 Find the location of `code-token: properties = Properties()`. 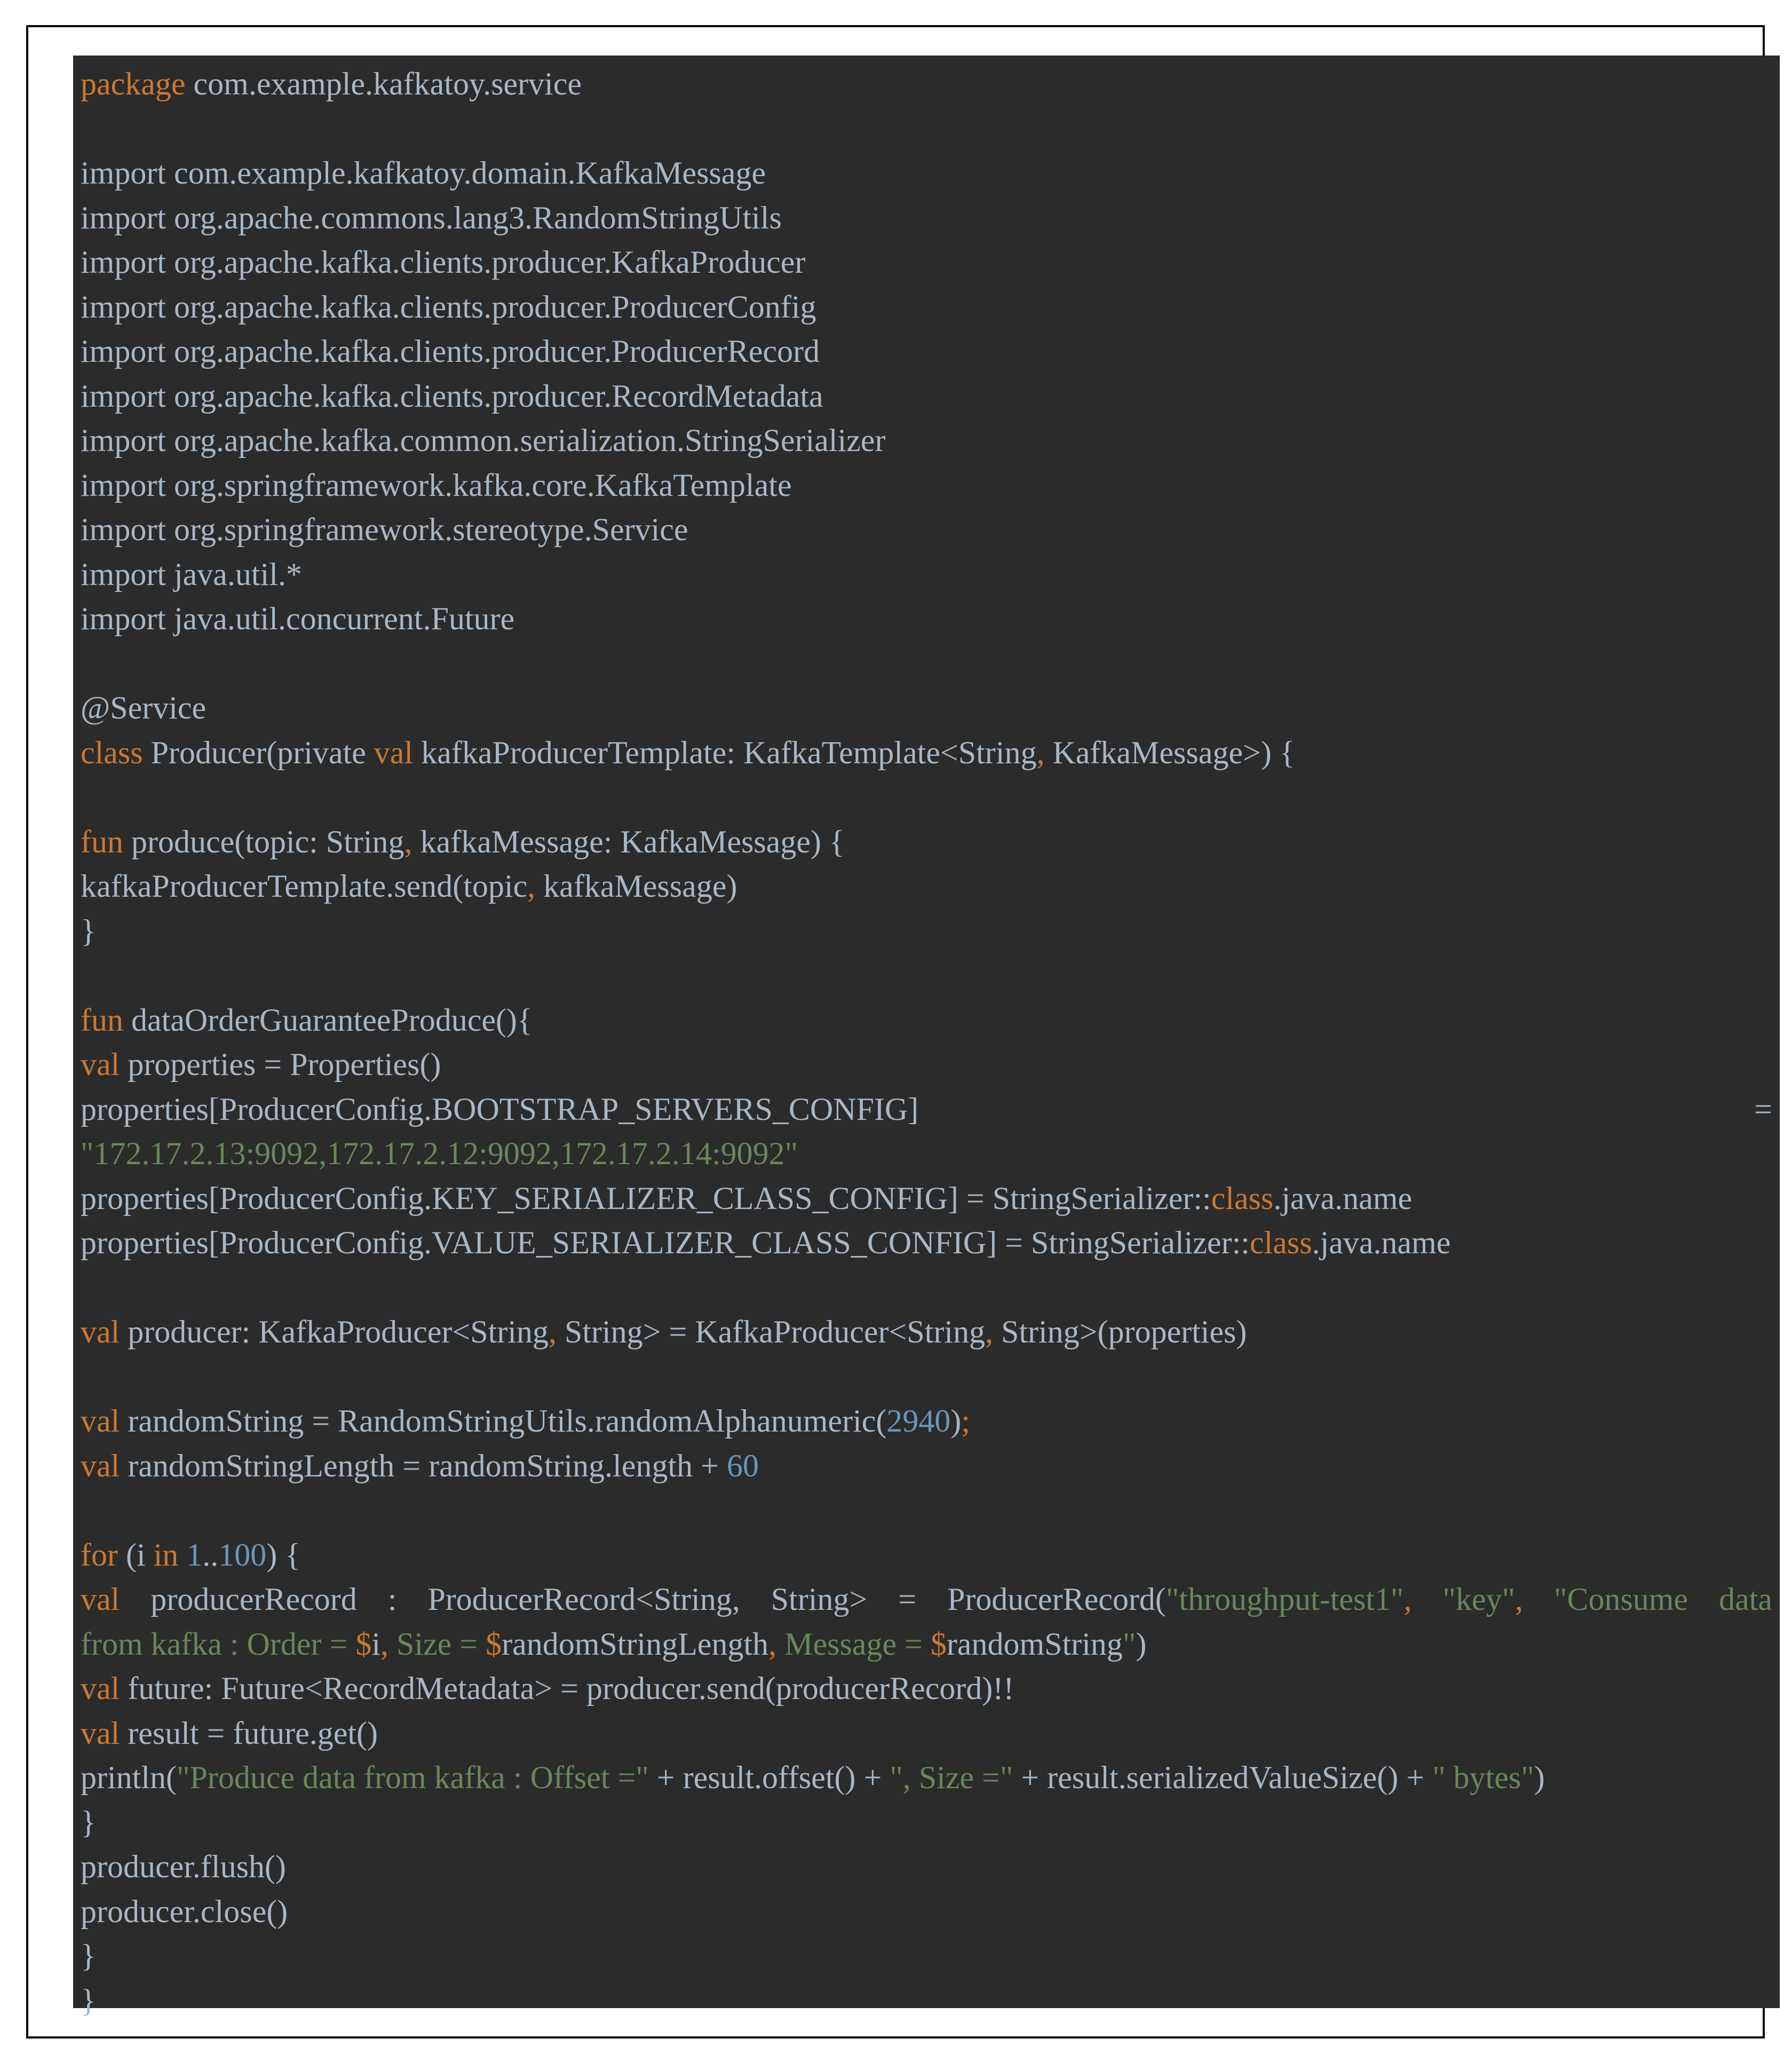

code-token: properties = Properties() is located at coordinates (281, 1064).